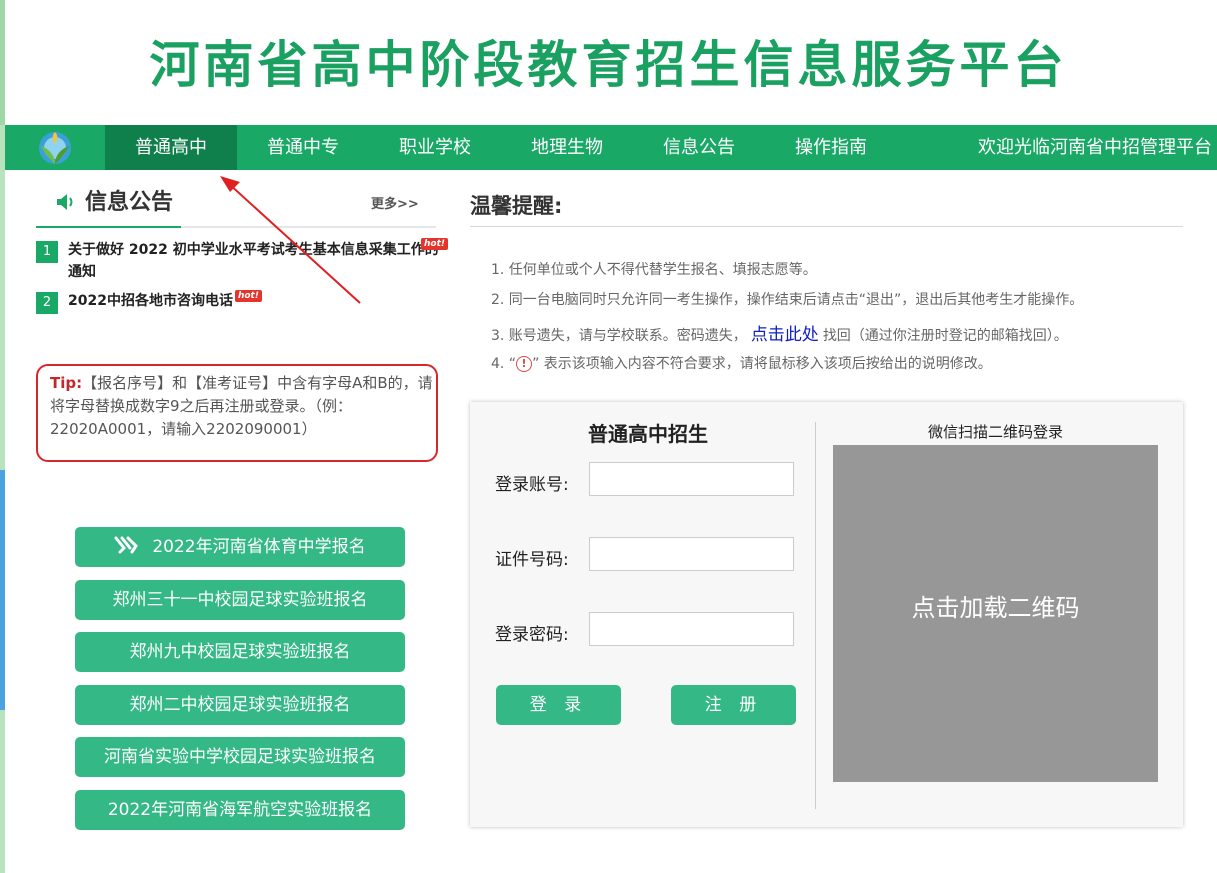 The height and width of the screenshot is (873, 1217). I want to click on special-link-zz9: 郑州九中校园足球实验班报名, so click(240, 652).